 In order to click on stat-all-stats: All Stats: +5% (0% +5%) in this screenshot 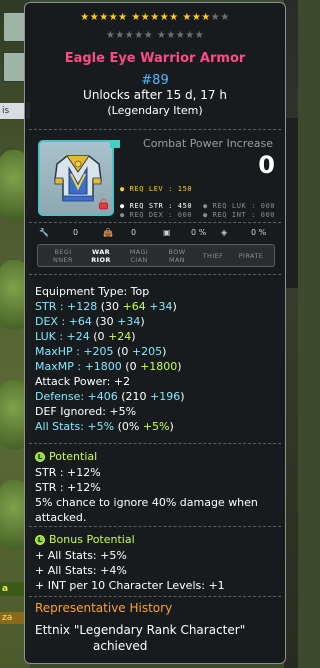, I will do `click(110, 426)`.